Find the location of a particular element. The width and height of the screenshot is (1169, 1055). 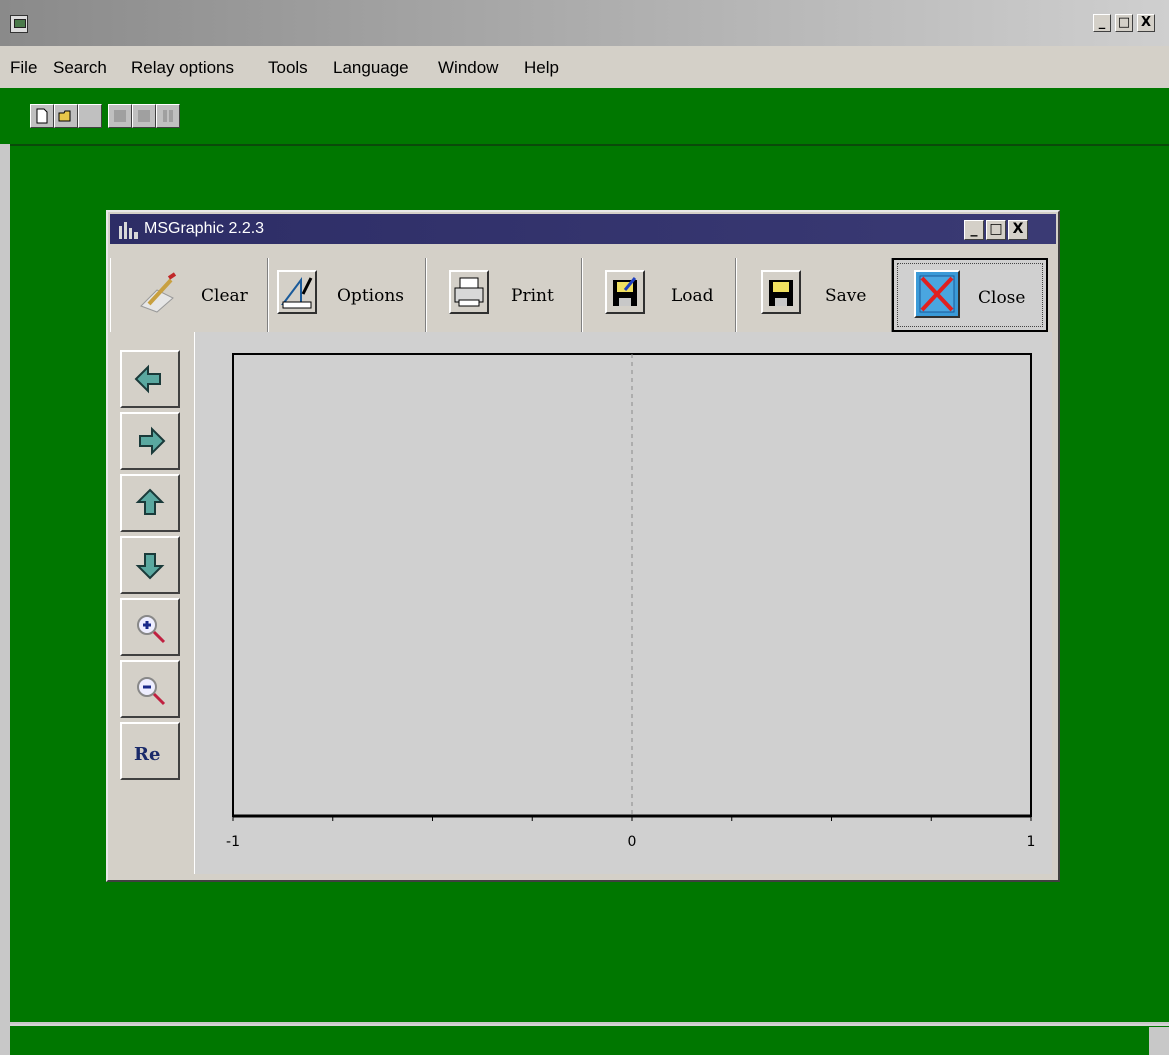

reset-view-button: Re is located at coordinates (150, 751).